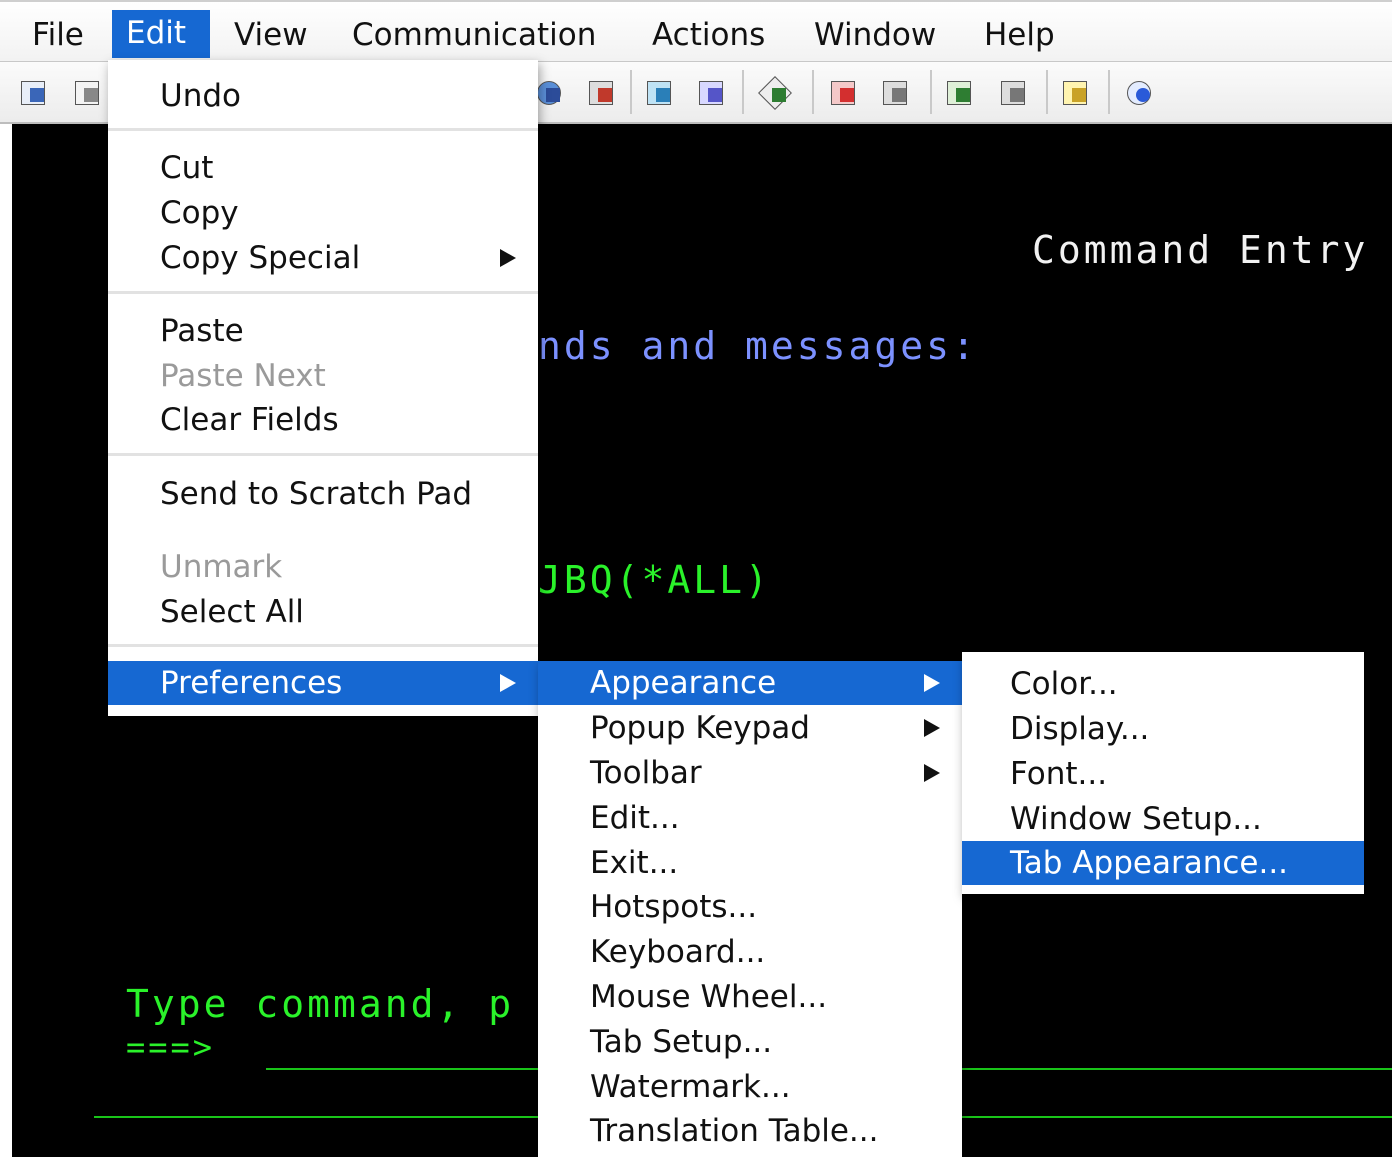 This screenshot has height=1157, width=1392. What do you see at coordinates (654, 580) in the screenshot?
I see `command-history-text: JBQ(*ALL)` at bounding box center [654, 580].